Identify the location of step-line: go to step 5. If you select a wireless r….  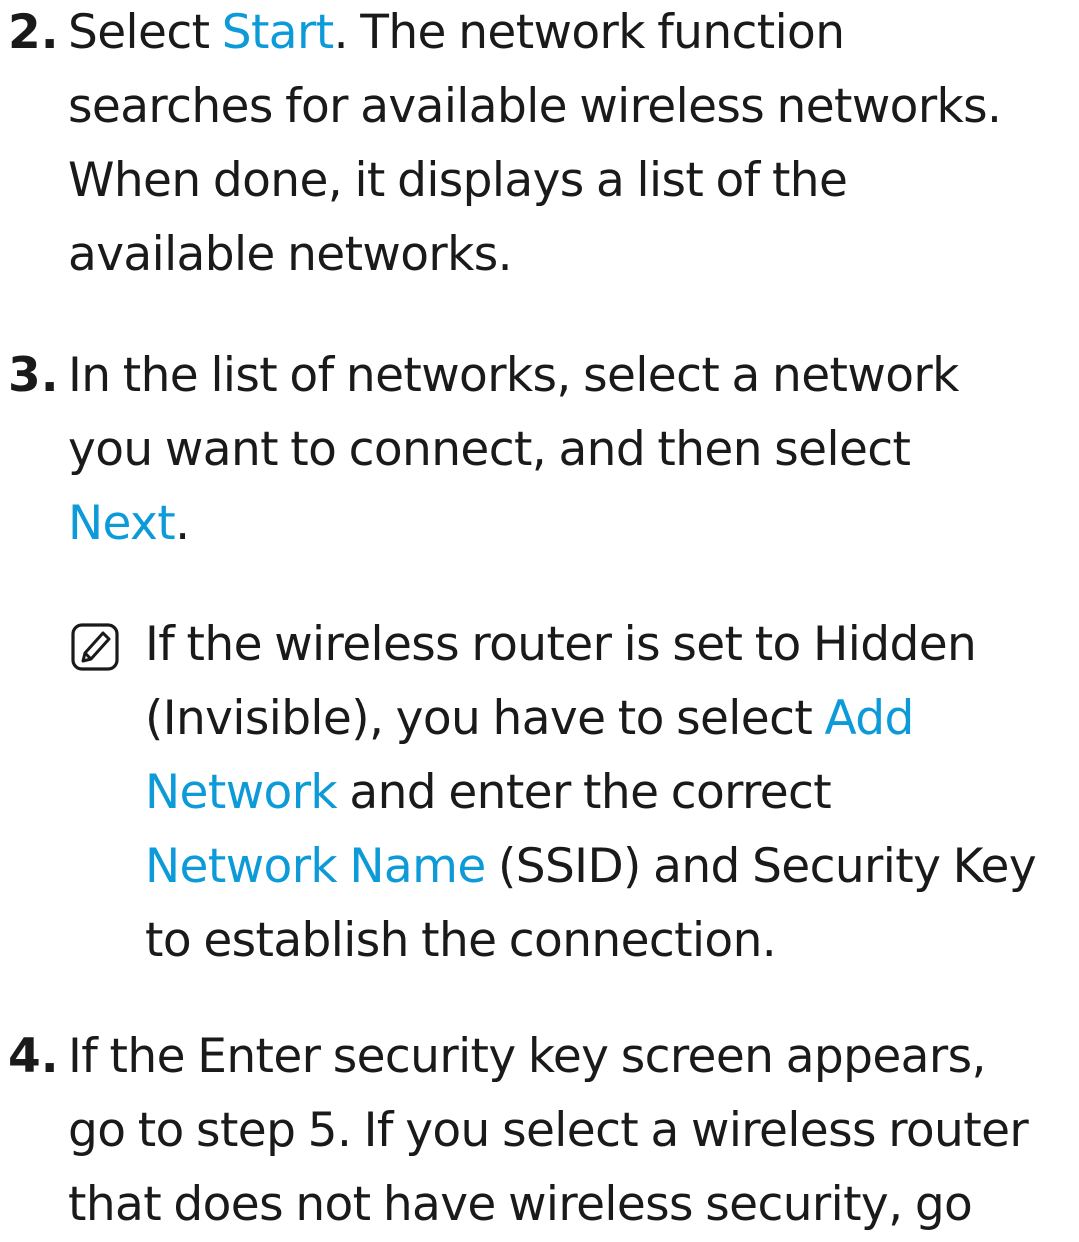
(548, 1130).